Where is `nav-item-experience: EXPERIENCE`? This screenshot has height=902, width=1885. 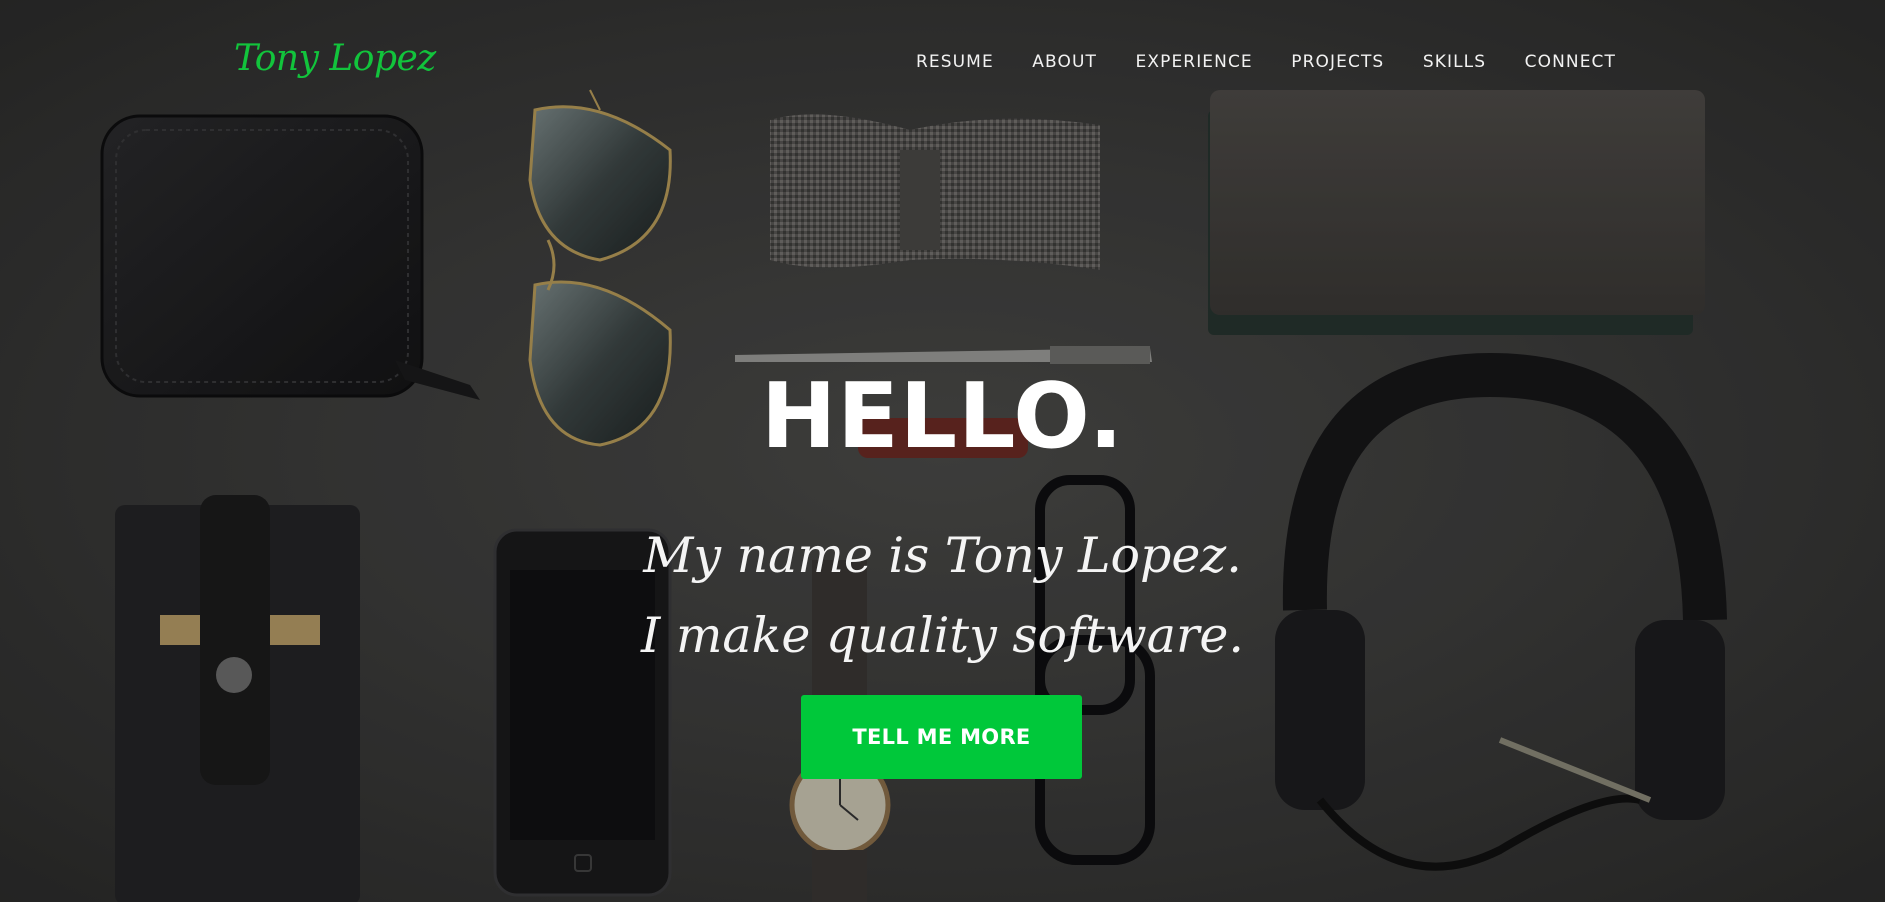 nav-item-experience: EXPERIENCE is located at coordinates (1194, 62).